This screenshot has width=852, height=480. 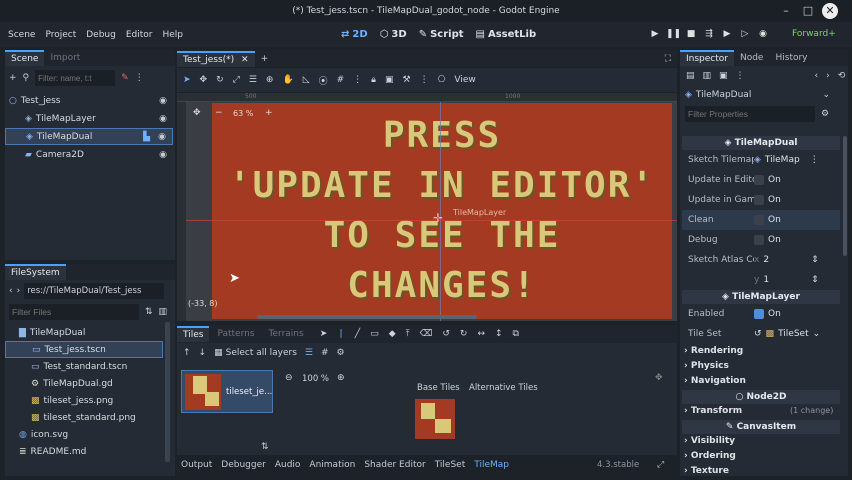 I want to click on zoom-out-icon: −, so click(x=219, y=113).